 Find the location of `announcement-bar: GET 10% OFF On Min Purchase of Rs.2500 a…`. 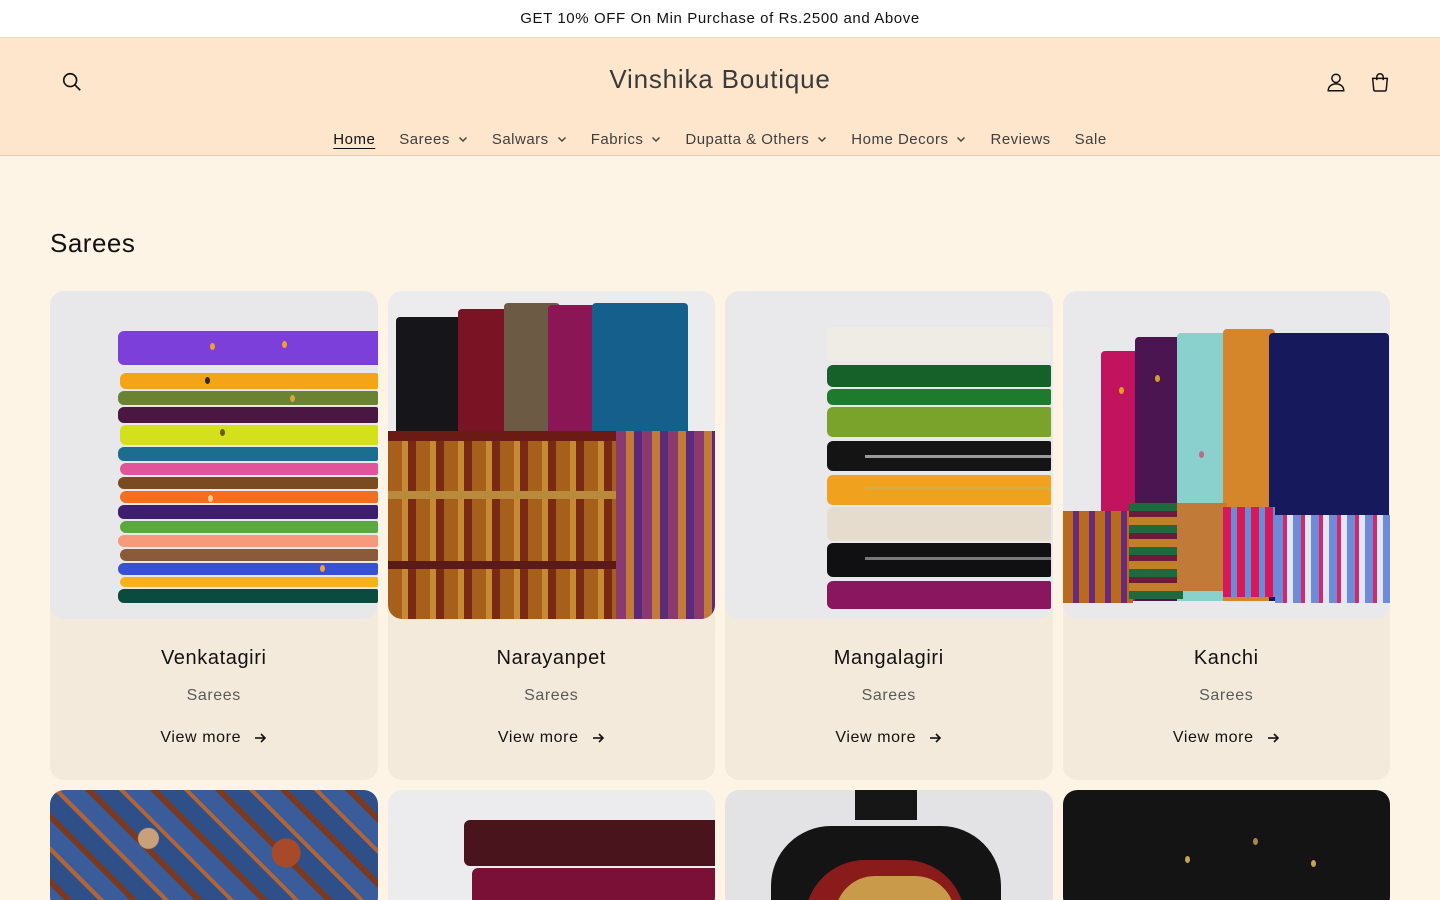

announcement-bar: GET 10% OFF On Min Purchase of Rs.2500 a… is located at coordinates (720, 19).